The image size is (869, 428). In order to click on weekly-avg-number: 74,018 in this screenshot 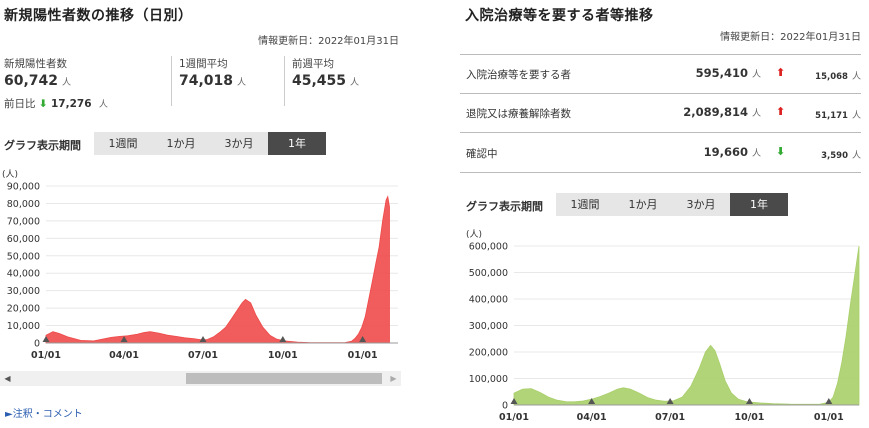, I will do `click(206, 81)`.